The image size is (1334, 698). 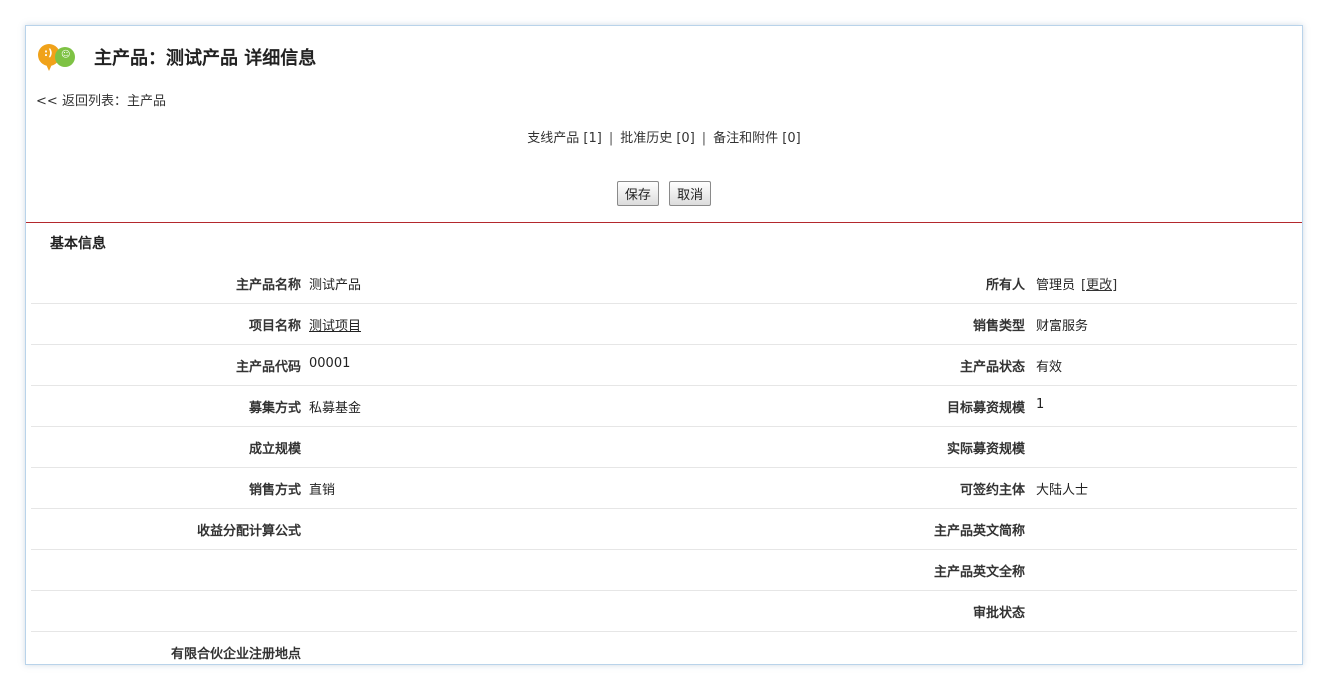 I want to click on field-row: 审批状态, so click(x=664, y=611).